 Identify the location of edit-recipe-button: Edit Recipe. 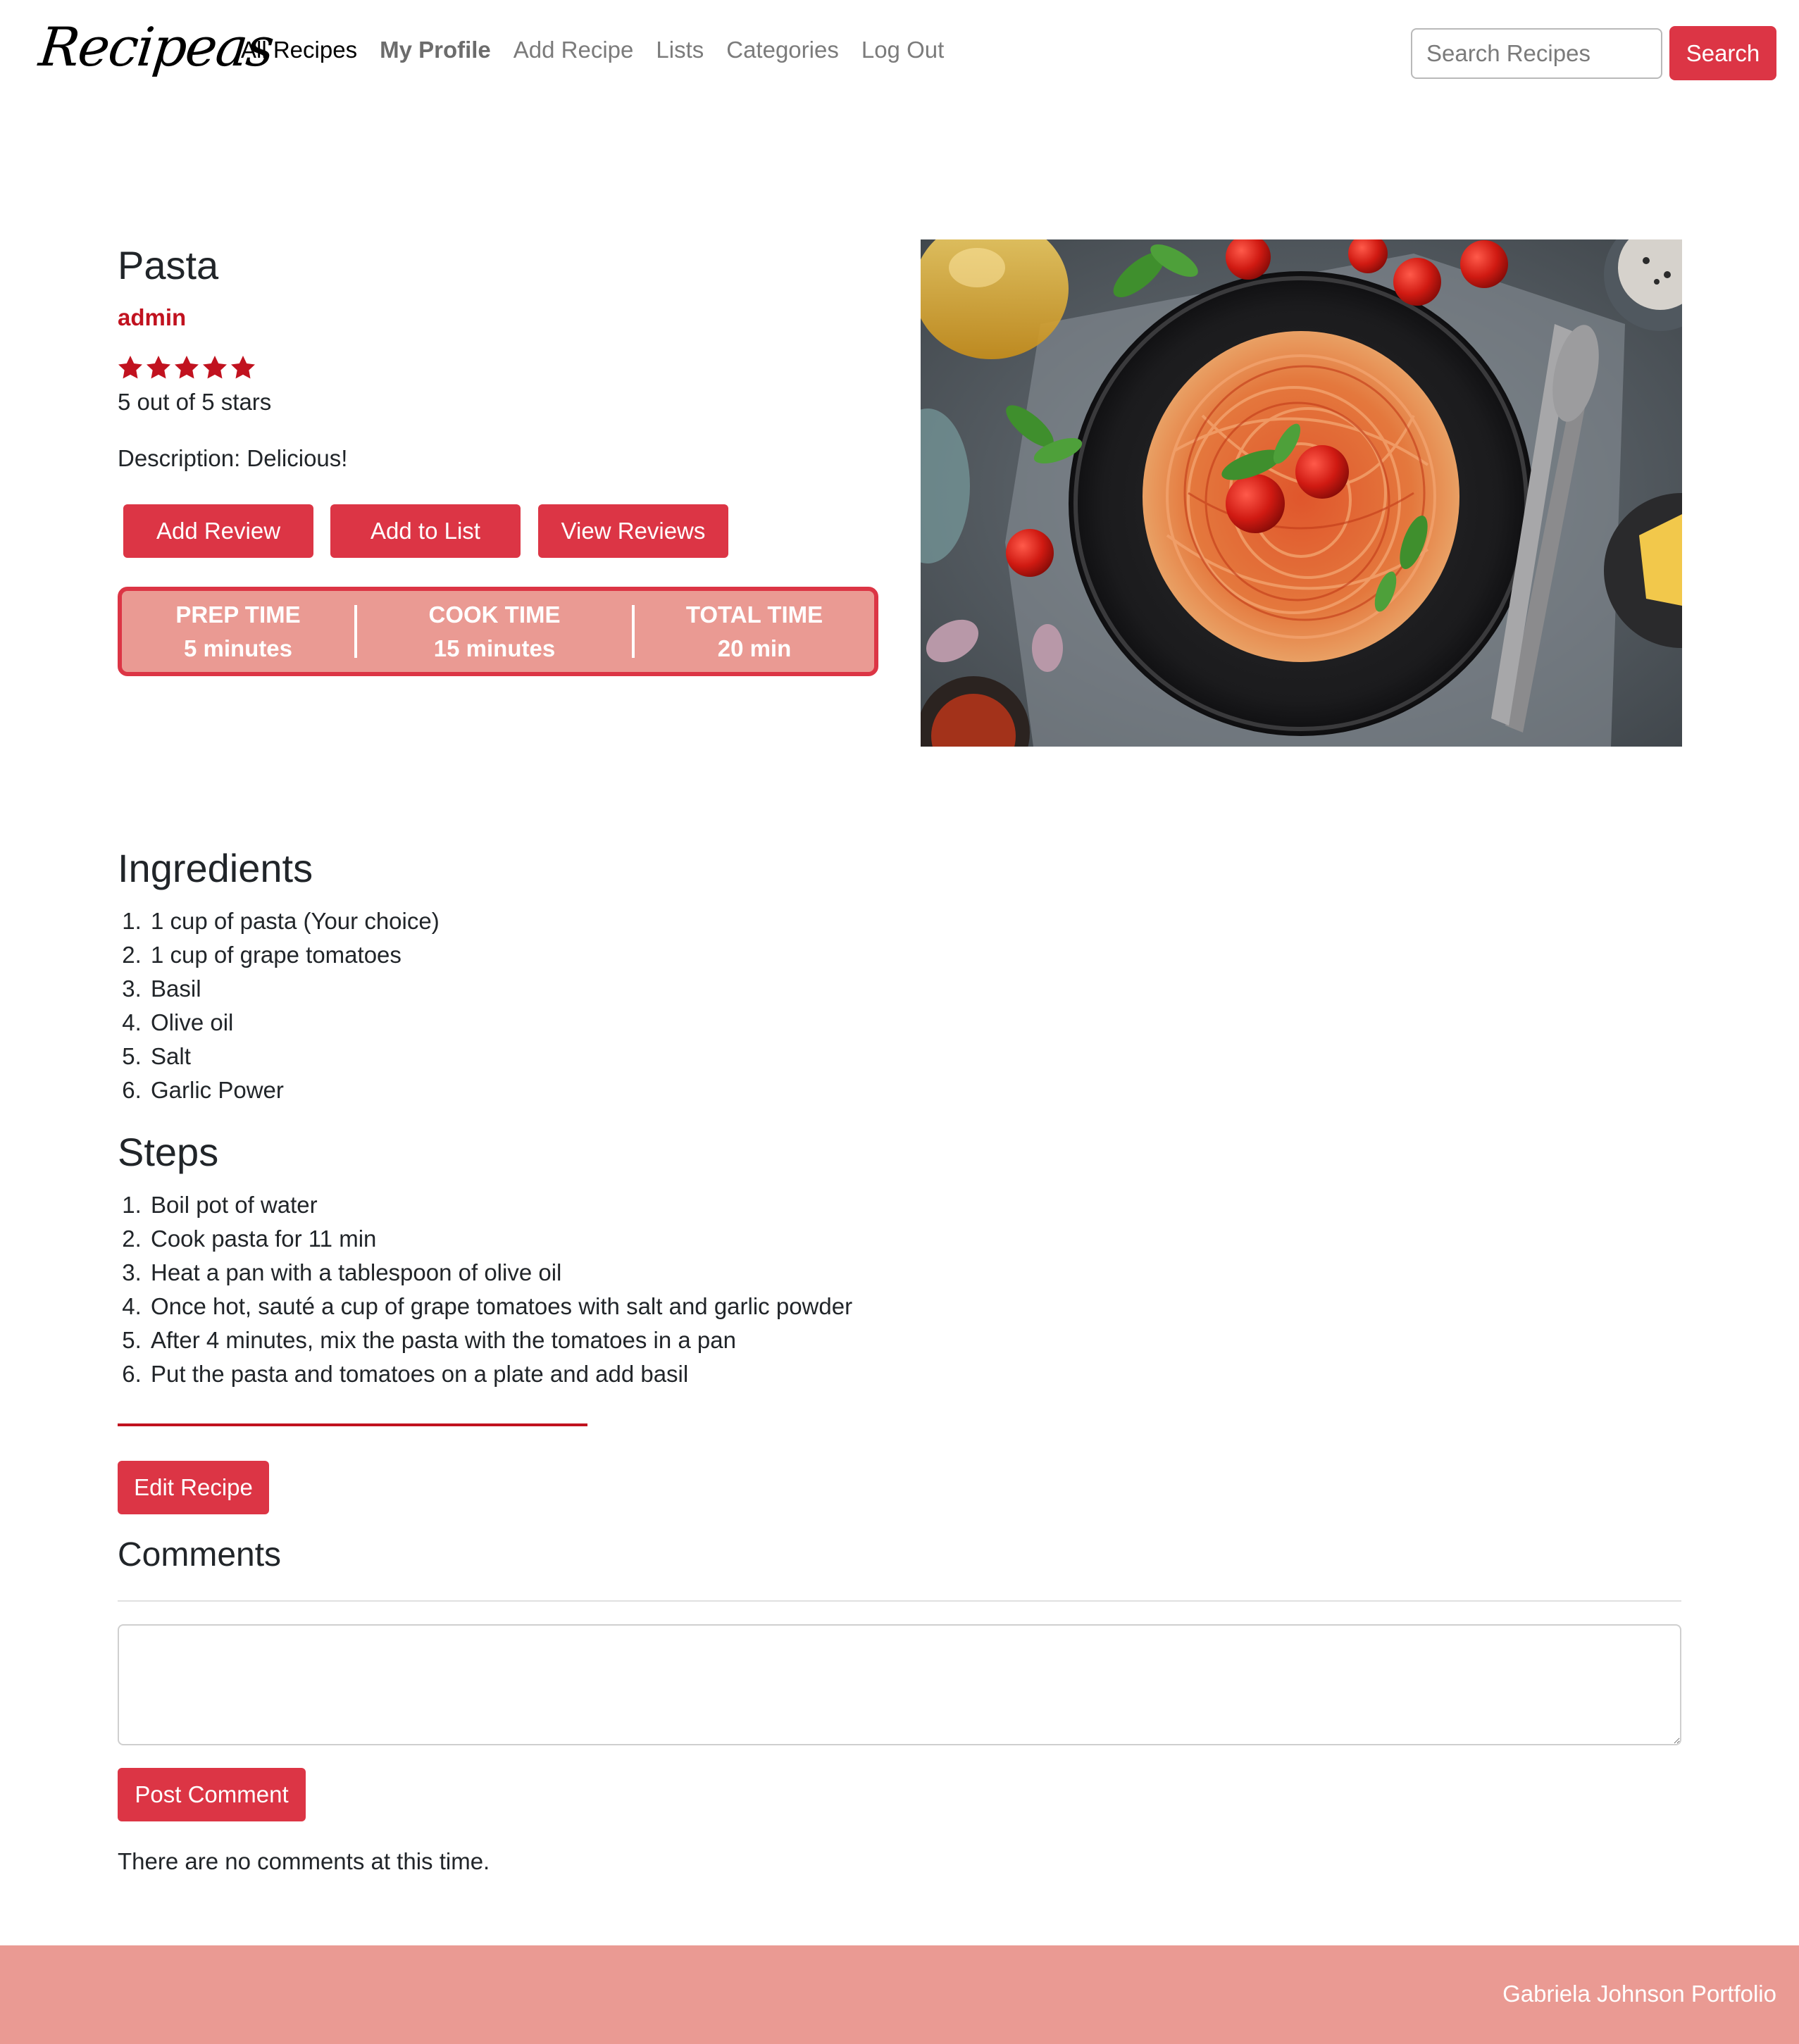
(193, 1487).